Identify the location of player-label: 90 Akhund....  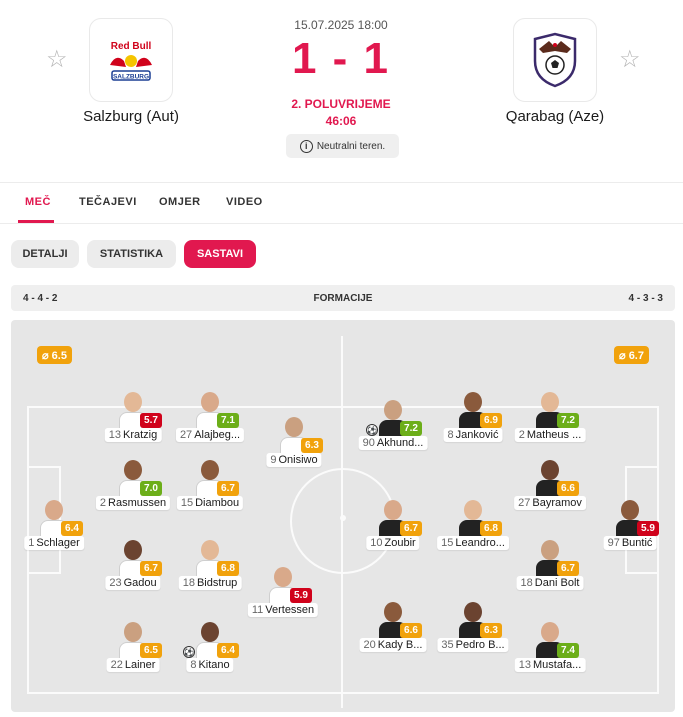
(393, 443).